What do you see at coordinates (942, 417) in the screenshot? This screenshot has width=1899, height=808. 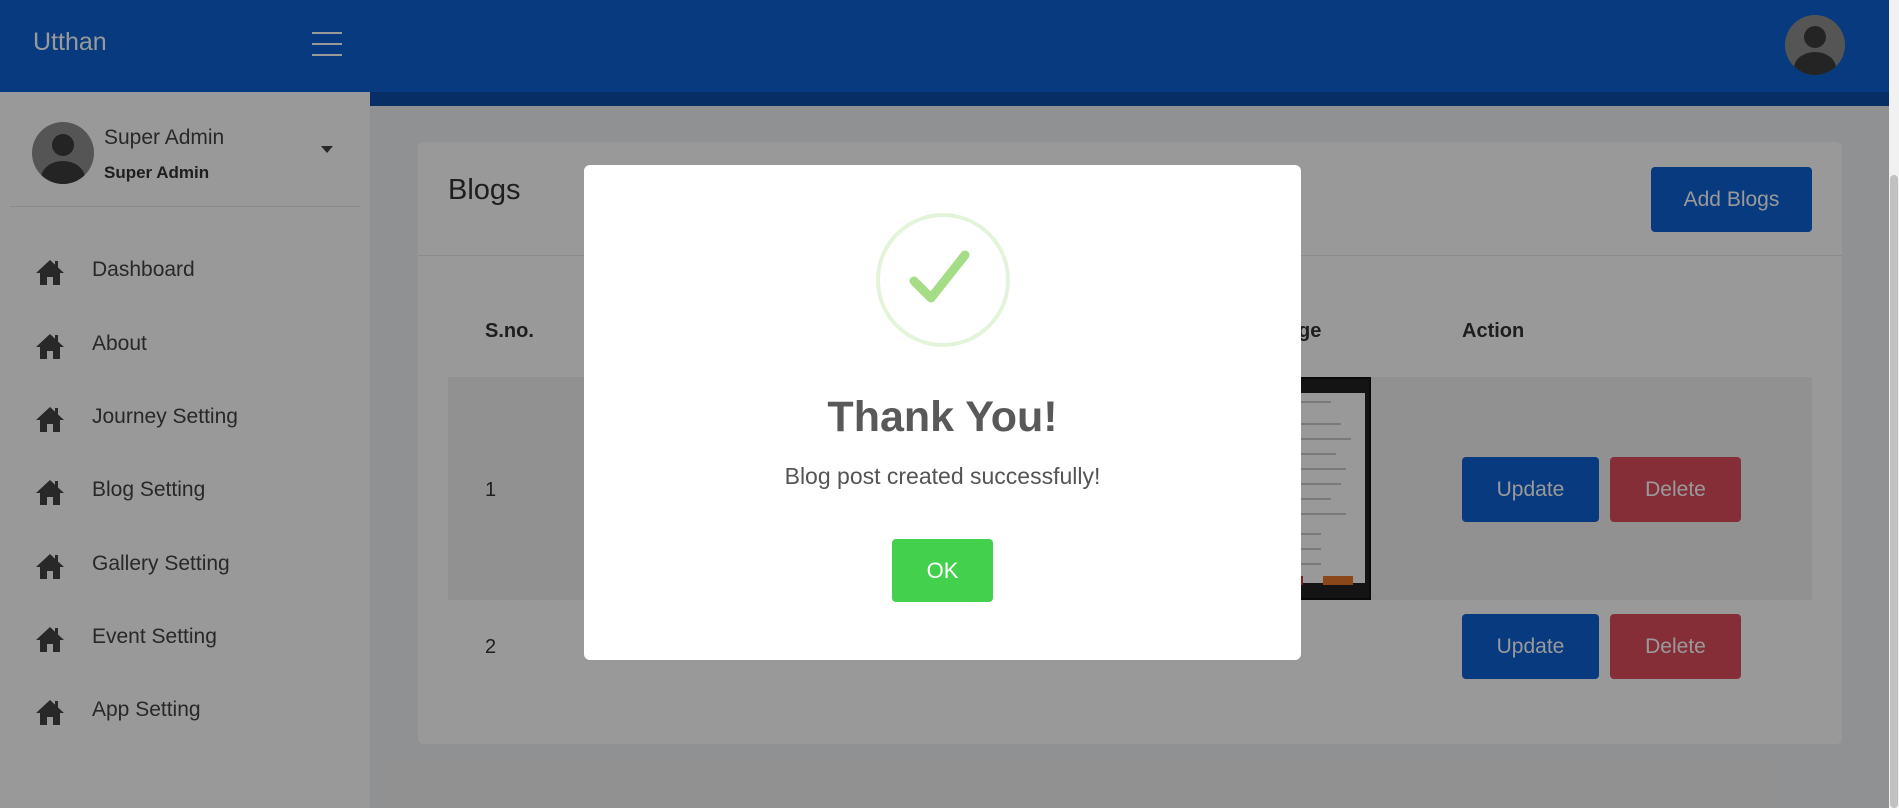 I see `dialog-title: Thank You!` at bounding box center [942, 417].